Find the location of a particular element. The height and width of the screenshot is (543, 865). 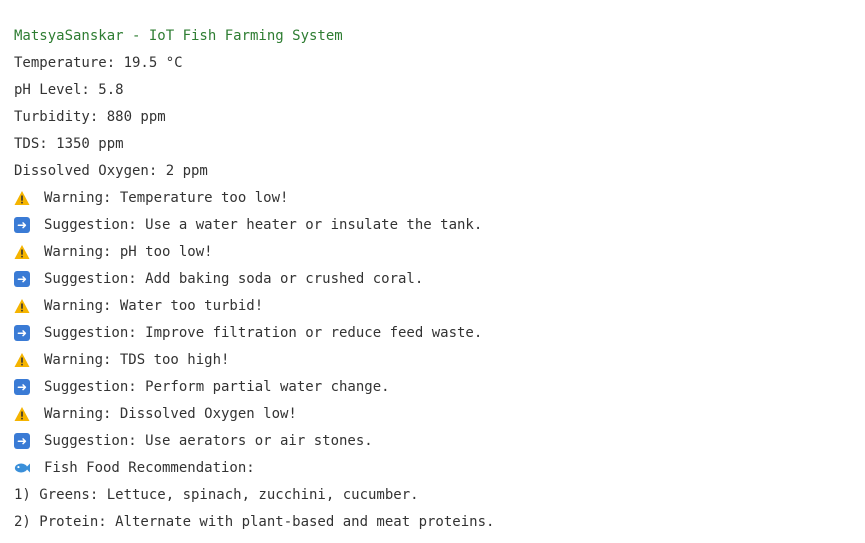

alert-text: Warning: TDS too high! is located at coordinates (137, 360).